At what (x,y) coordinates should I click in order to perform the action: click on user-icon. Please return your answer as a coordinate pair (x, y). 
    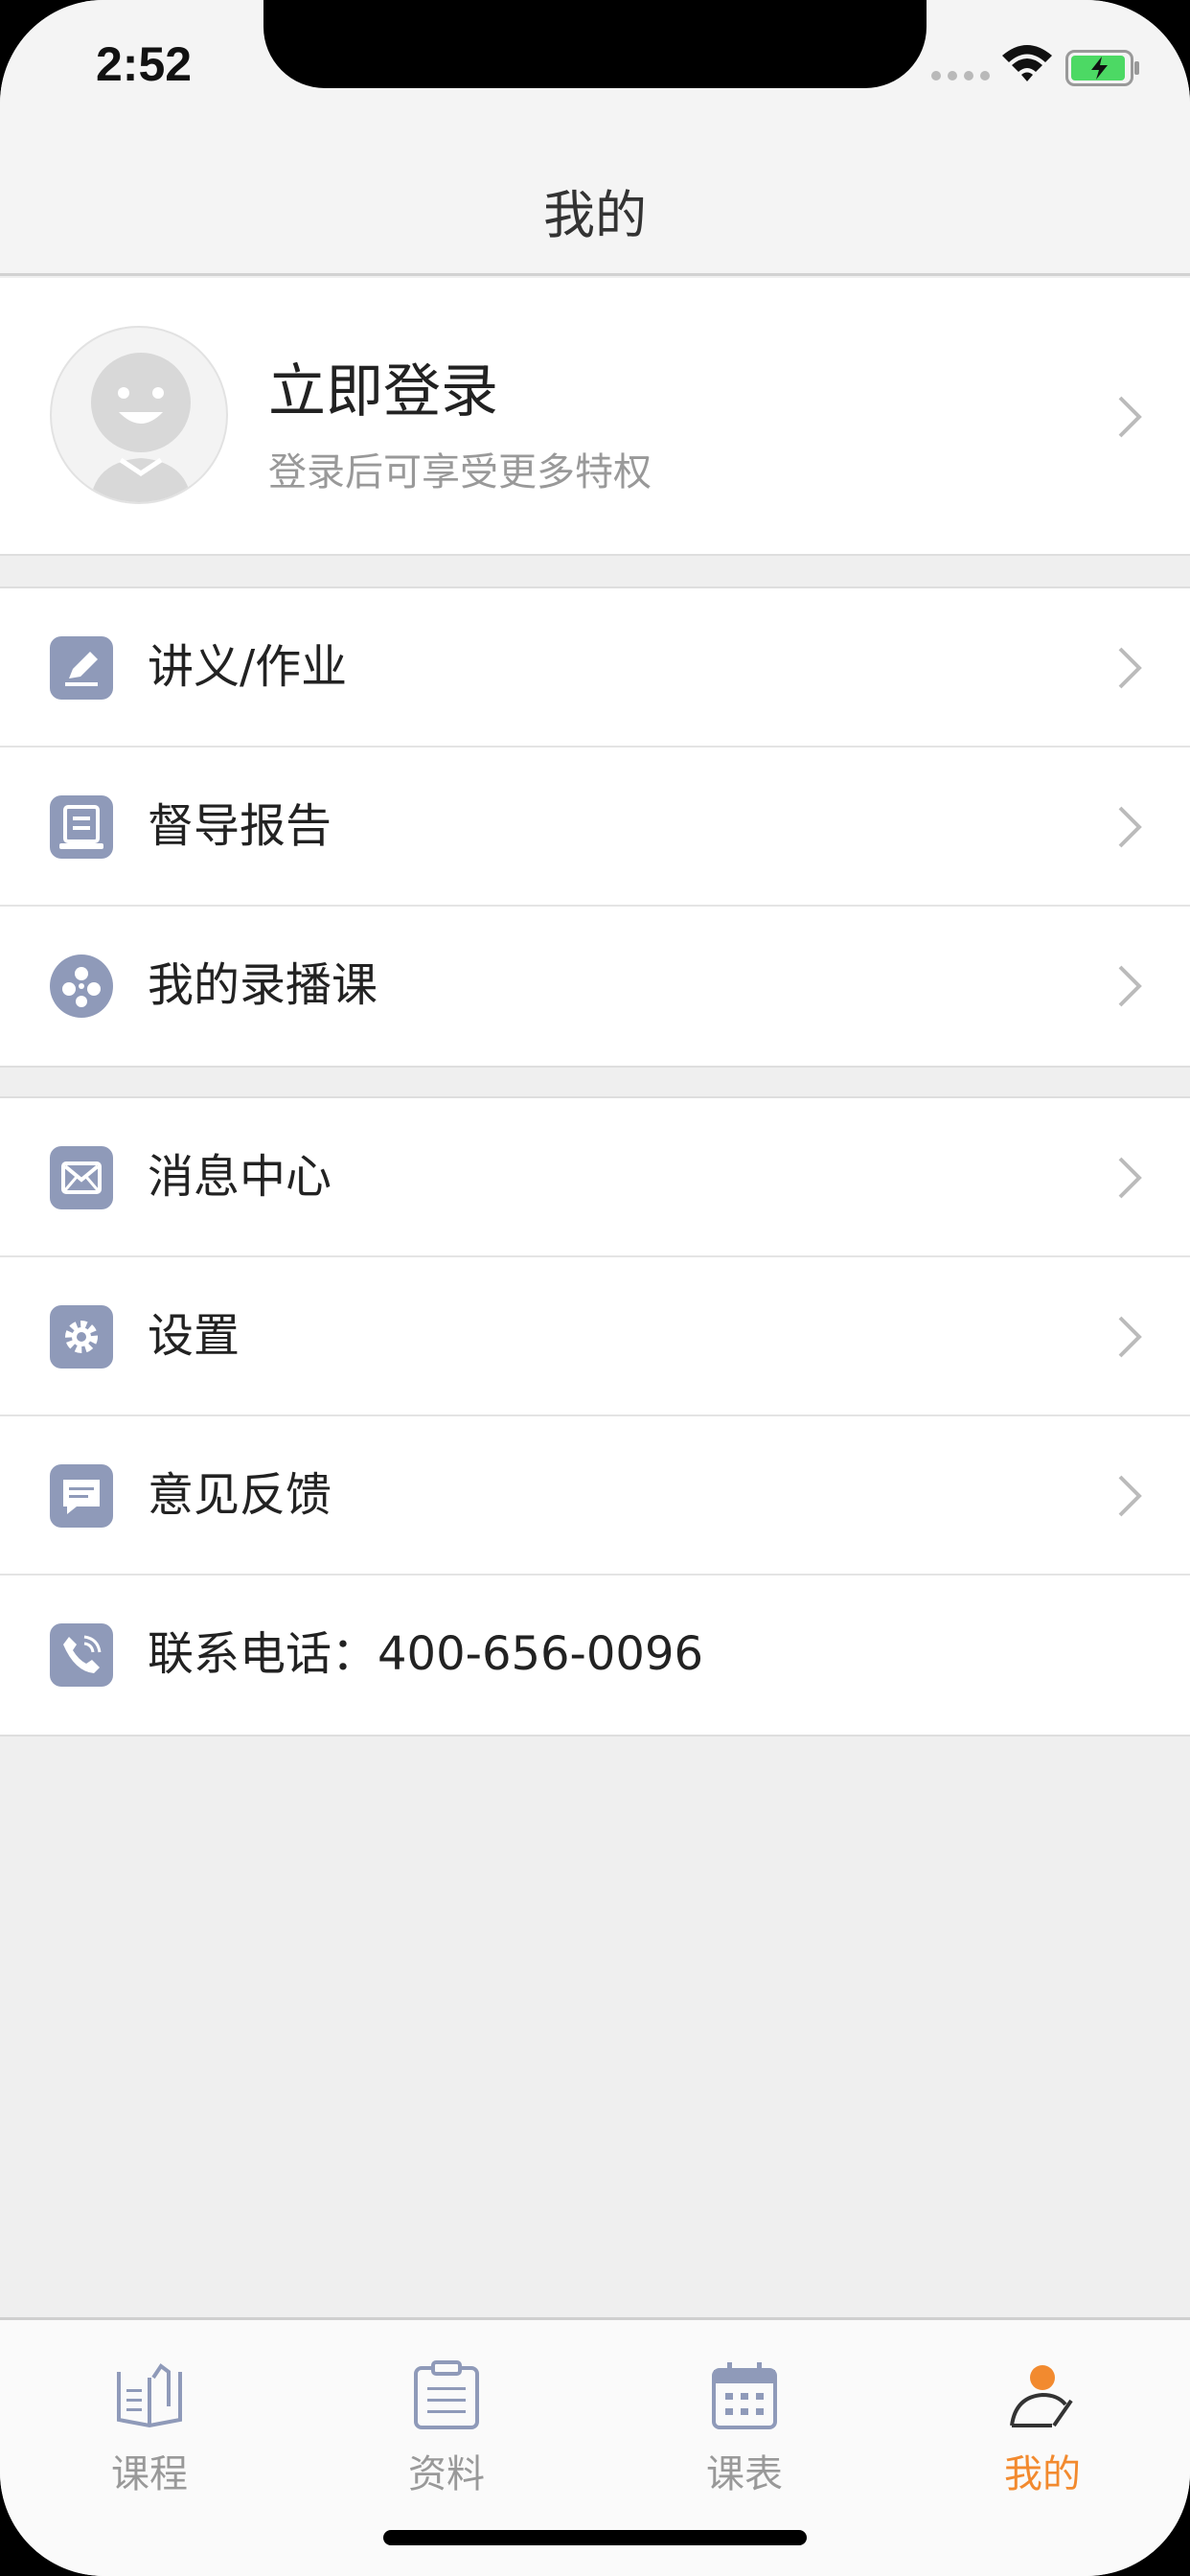
    Looking at the image, I should click on (1041, 2396).